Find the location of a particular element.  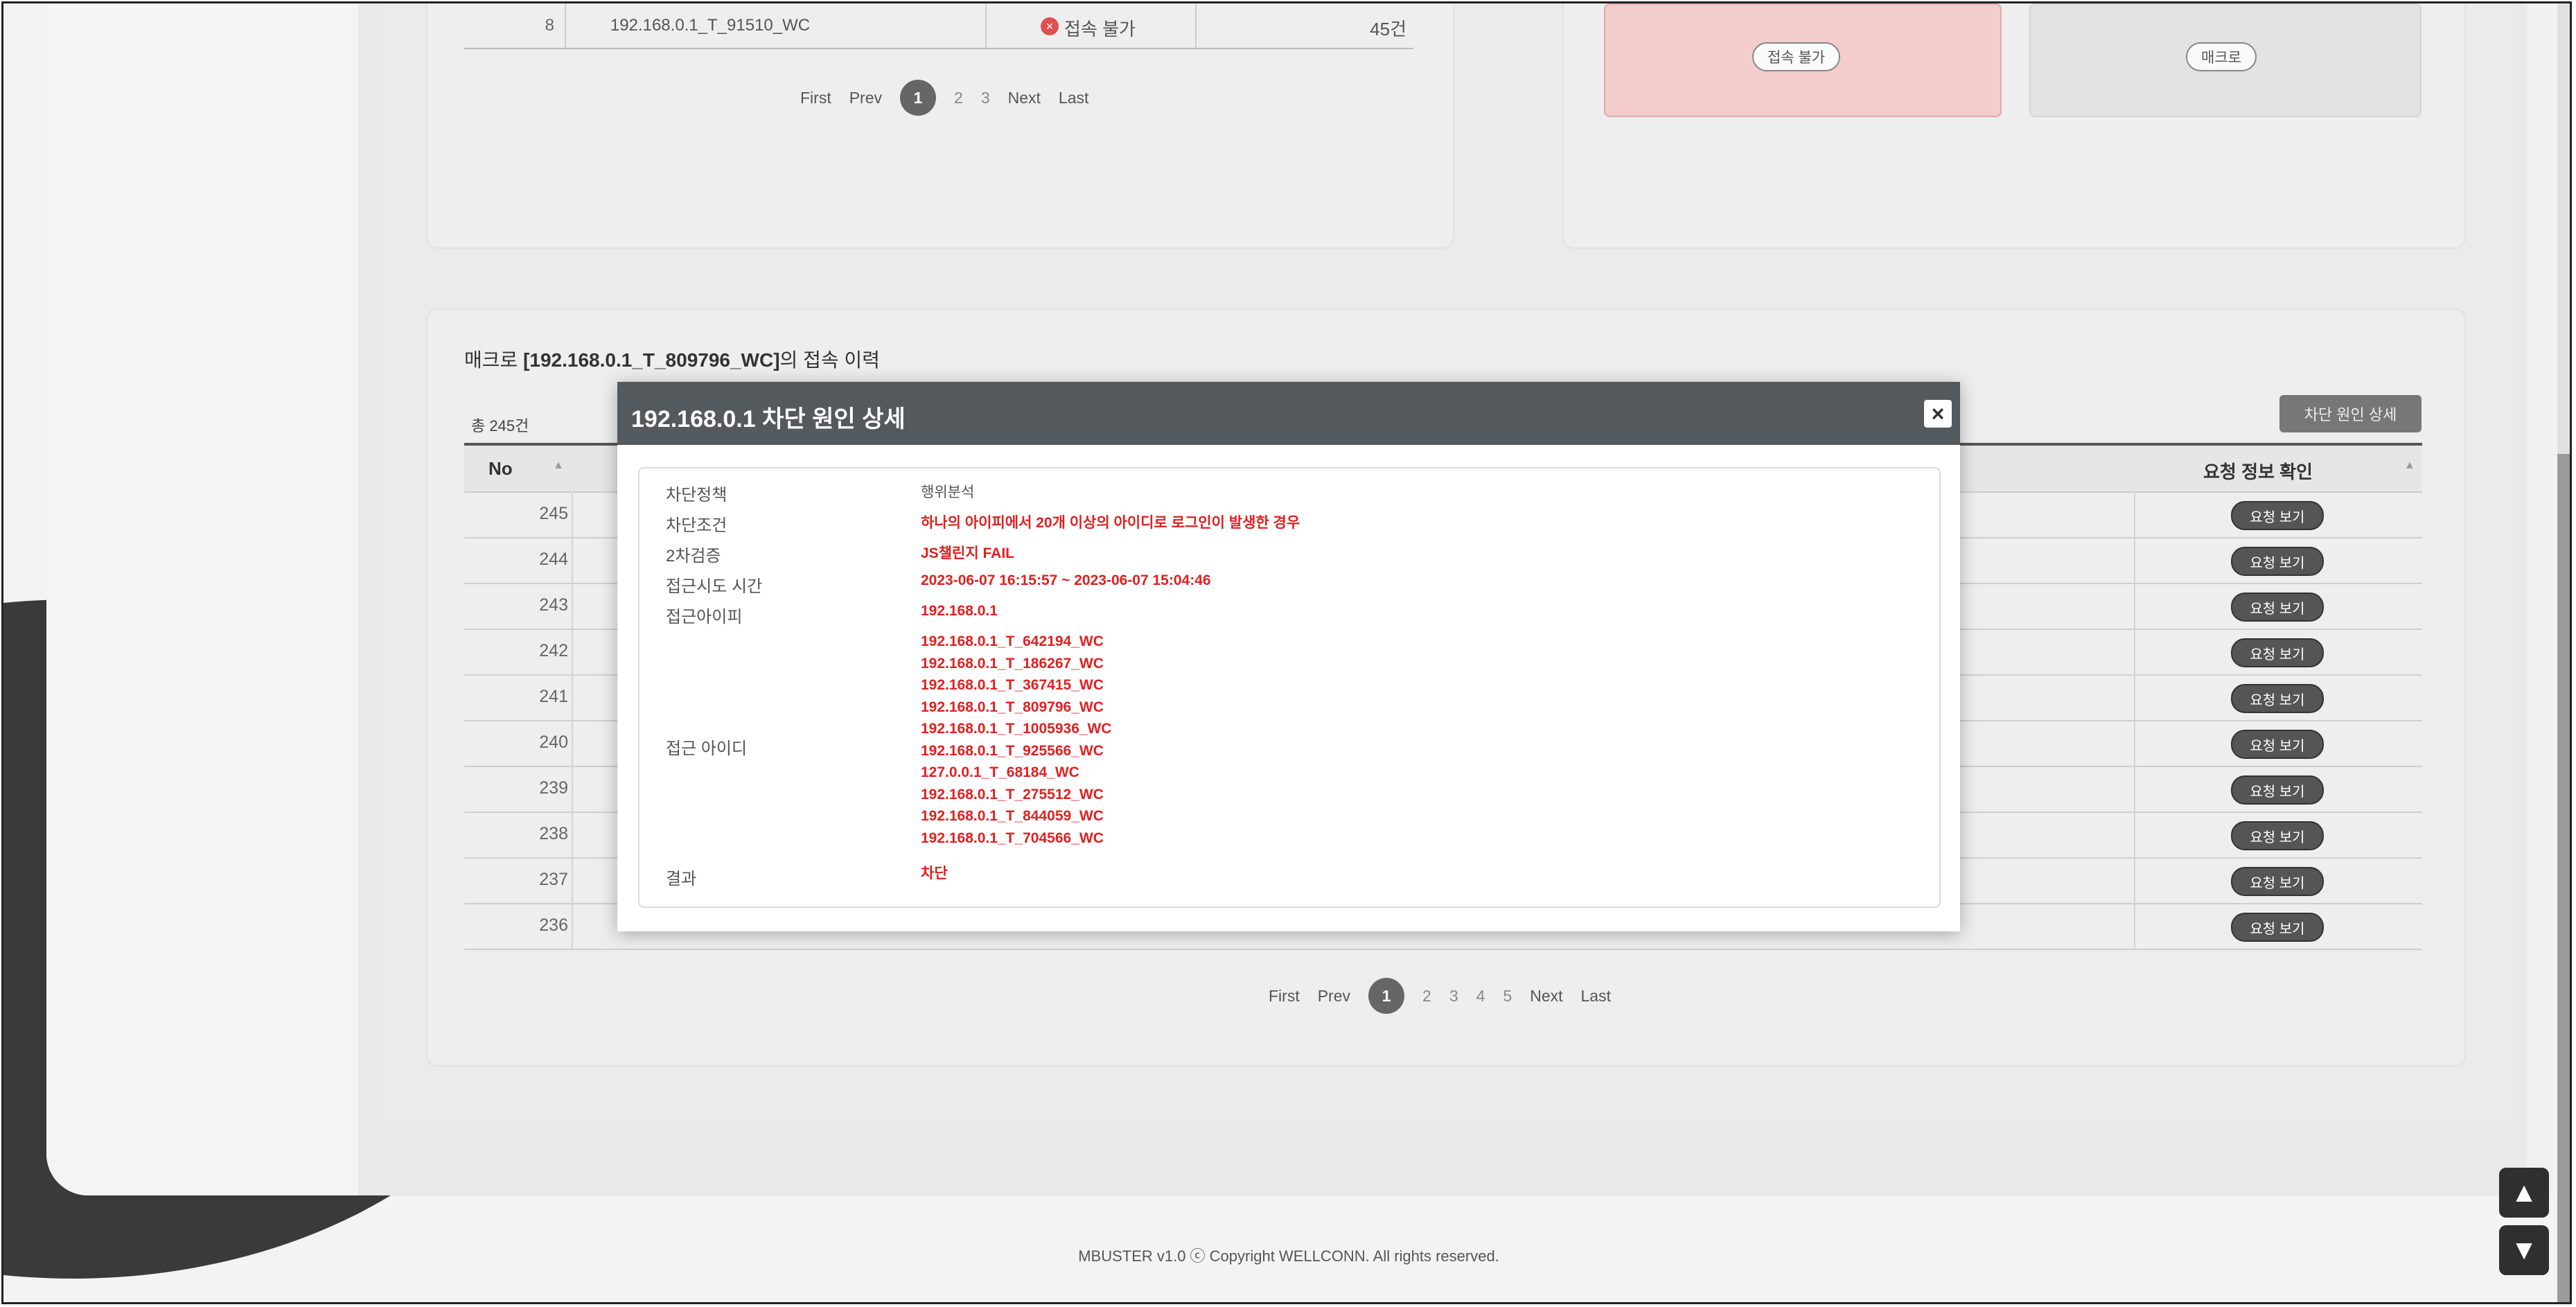

access-id-item: 127.0.0.1_T_68184_WC is located at coordinates (1000, 772).